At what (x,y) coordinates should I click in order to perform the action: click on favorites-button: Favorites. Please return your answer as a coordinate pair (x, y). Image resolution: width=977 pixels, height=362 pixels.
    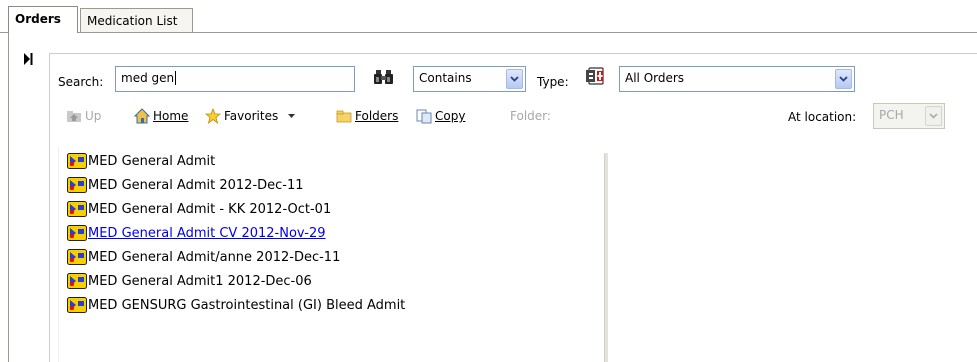
    Looking at the image, I should click on (250, 116).